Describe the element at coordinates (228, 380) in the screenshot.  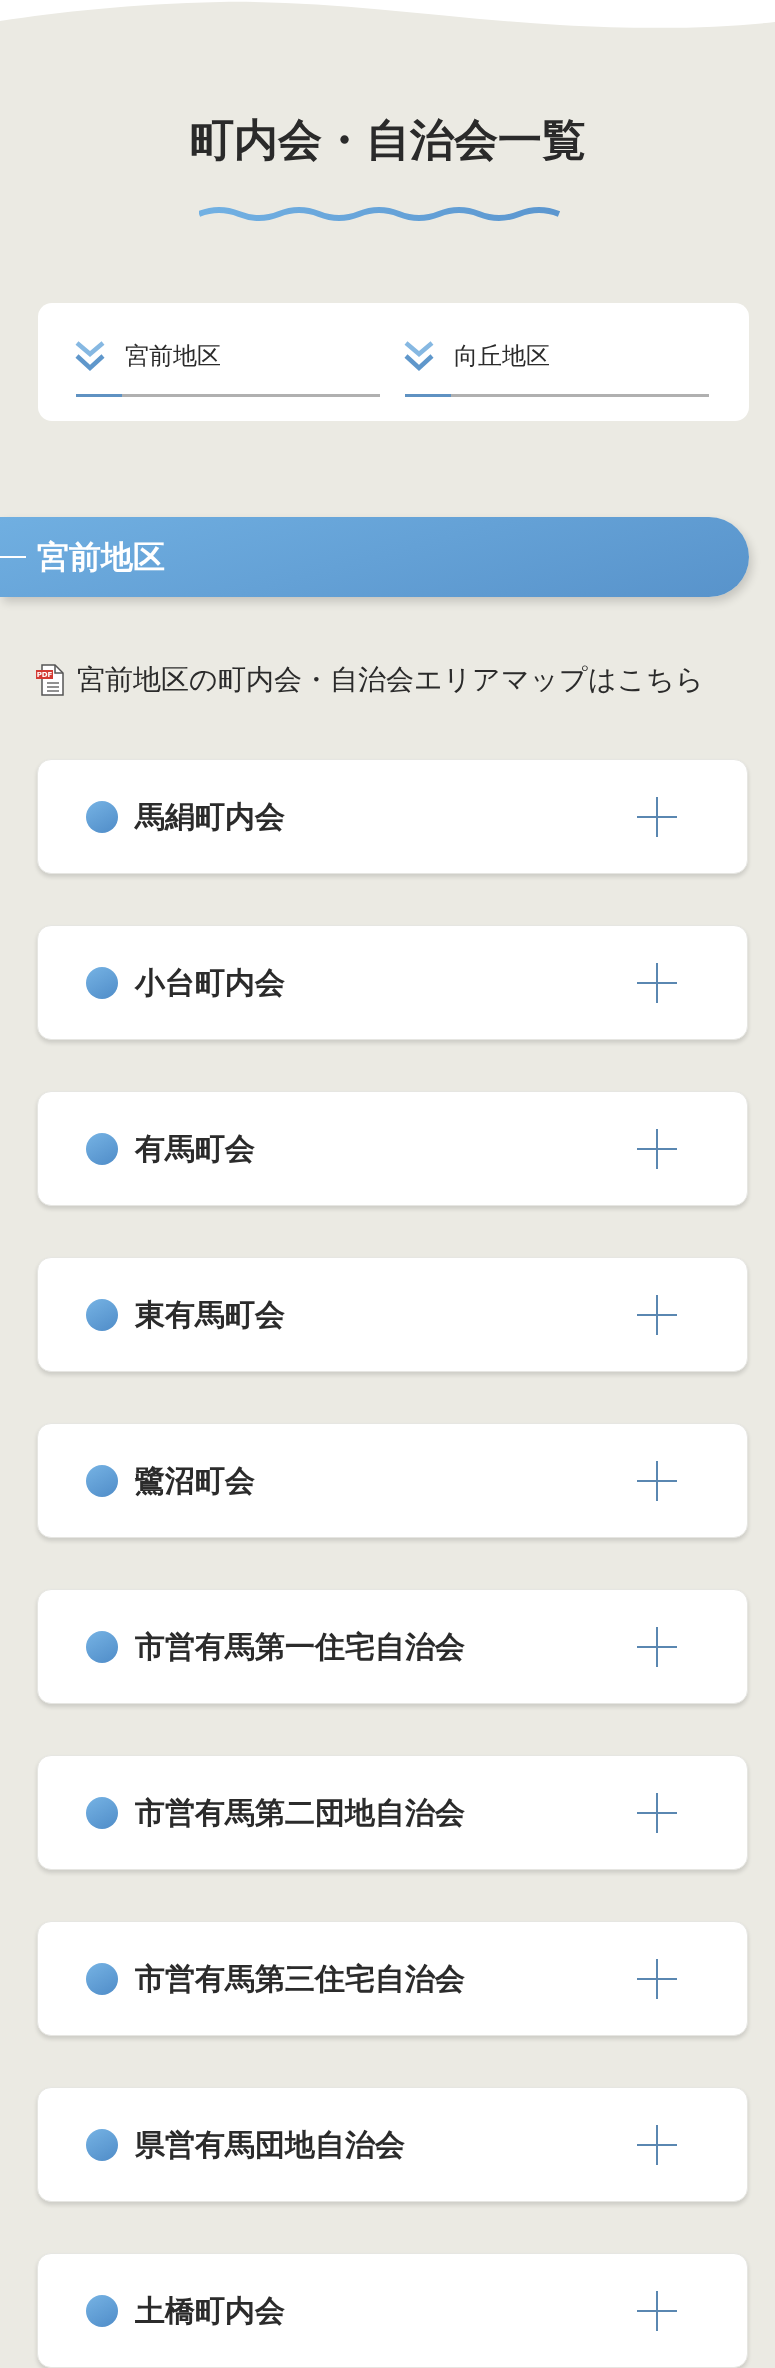
I see `district-tab: 宮前地区` at that location.